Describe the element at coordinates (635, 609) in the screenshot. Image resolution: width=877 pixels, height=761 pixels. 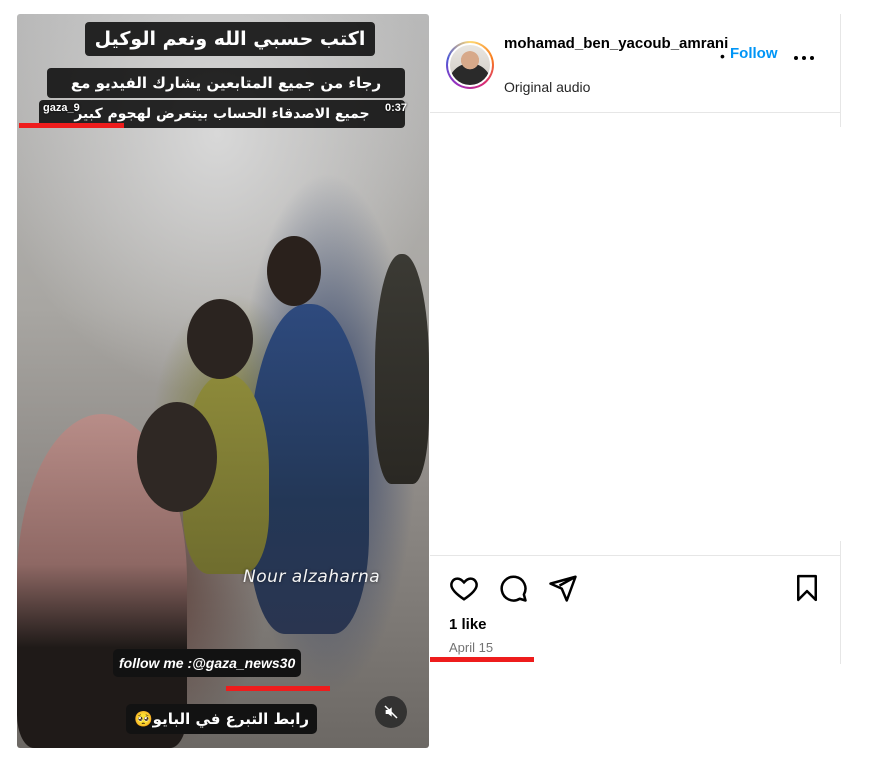
I see `post-actions: 1 like April 15` at that location.